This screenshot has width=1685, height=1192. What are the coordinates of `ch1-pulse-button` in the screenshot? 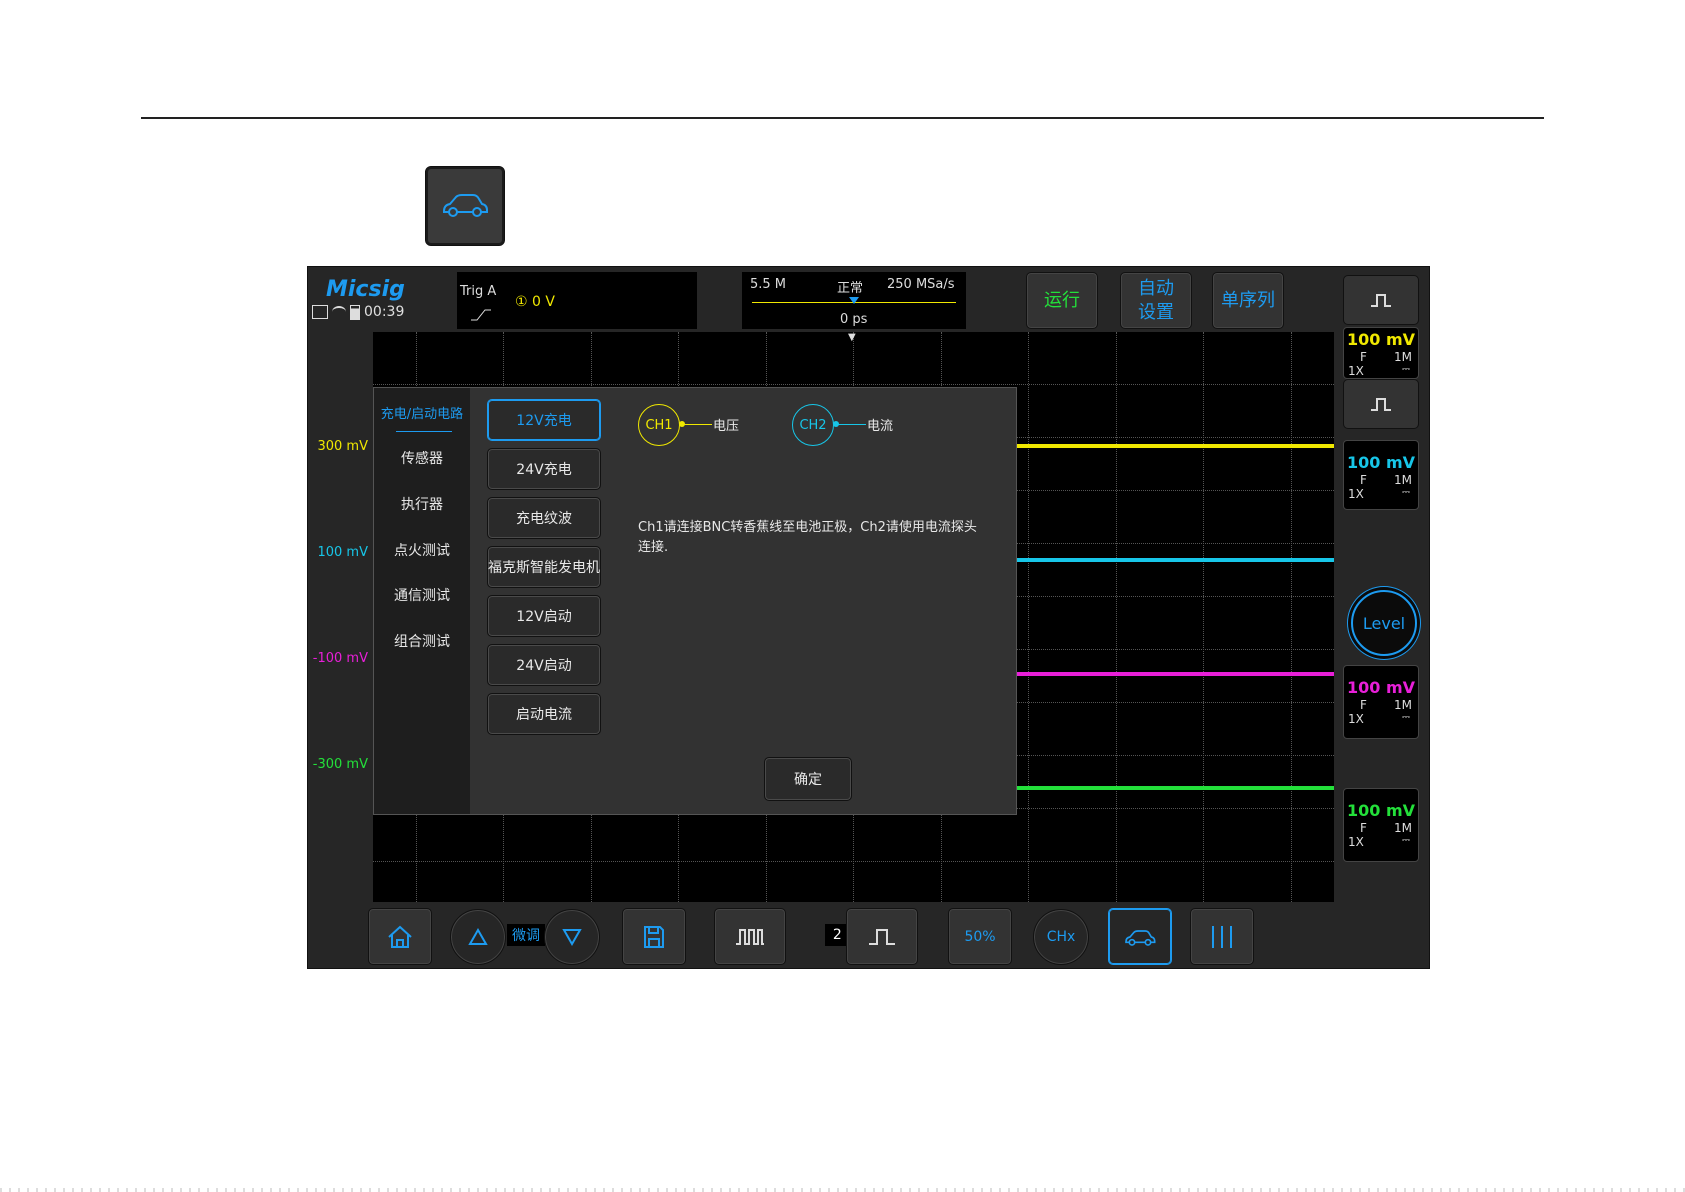 It's located at (1381, 300).